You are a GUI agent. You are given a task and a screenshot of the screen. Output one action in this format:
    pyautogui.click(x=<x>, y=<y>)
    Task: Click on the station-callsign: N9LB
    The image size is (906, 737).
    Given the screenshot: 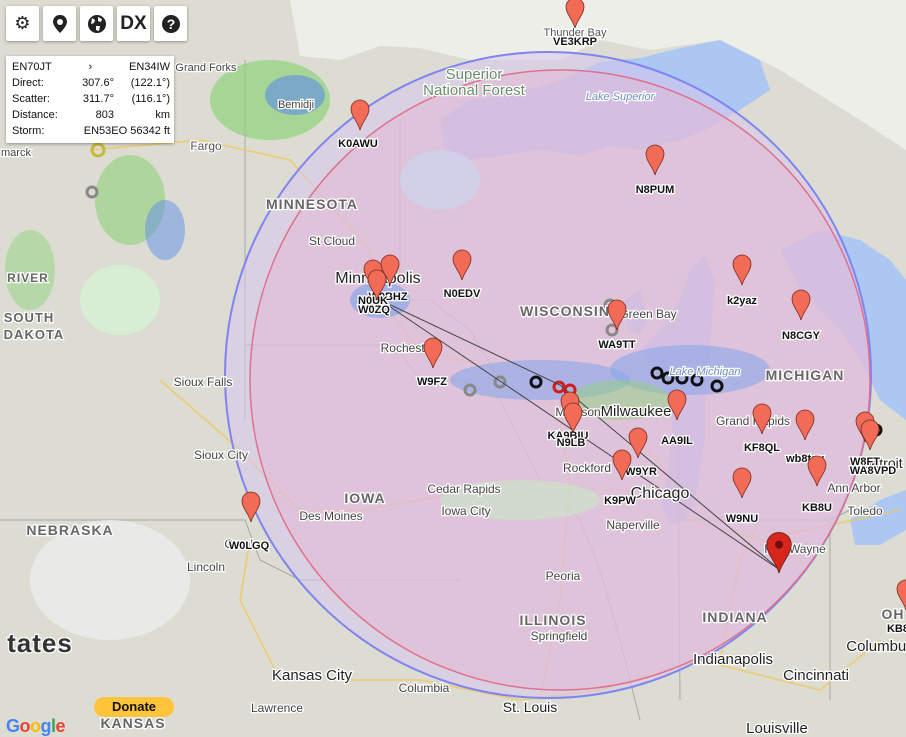 What is the action you would take?
    pyautogui.click(x=571, y=443)
    